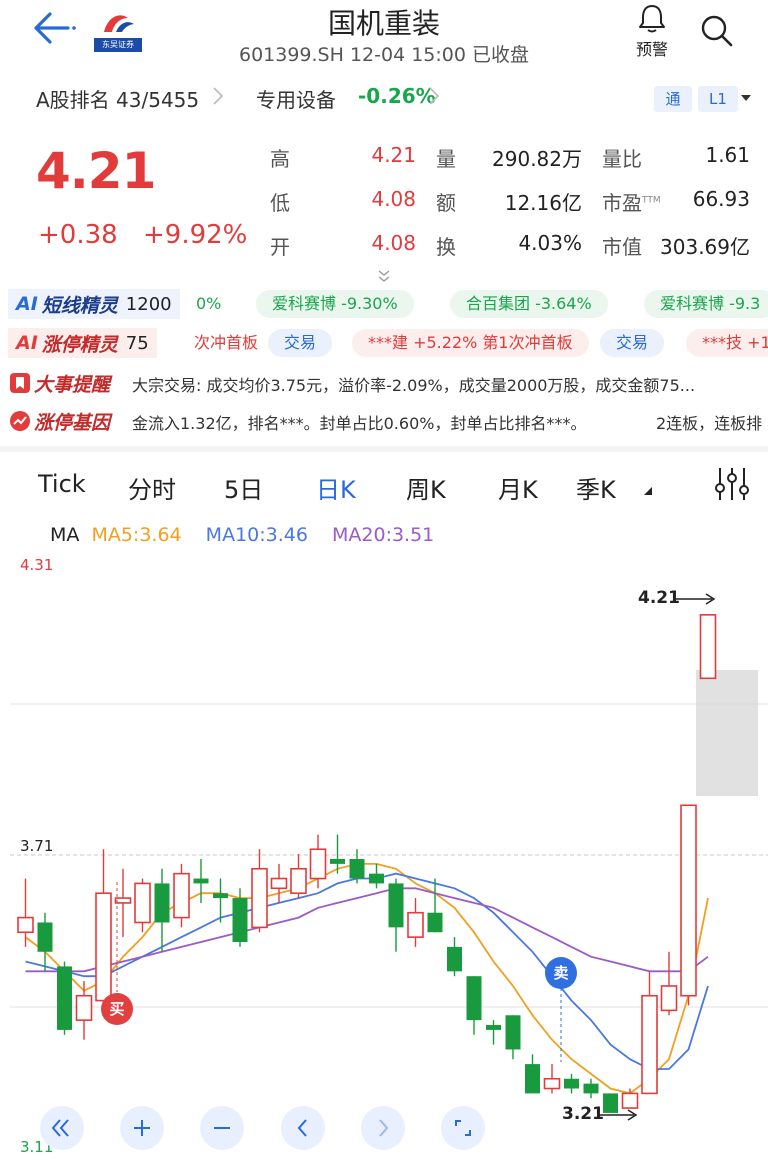 The height and width of the screenshot is (1160, 768). Describe the element at coordinates (550, 243) in the screenshot. I see `quote-value-turnover: 4.03%` at that location.